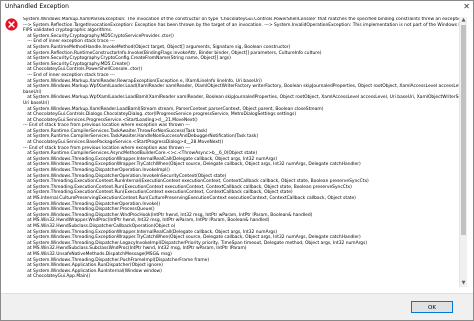 This screenshot has height=321, width=474. I want to click on scroll-up-arrow-icon: ▲, so click(463, 20).